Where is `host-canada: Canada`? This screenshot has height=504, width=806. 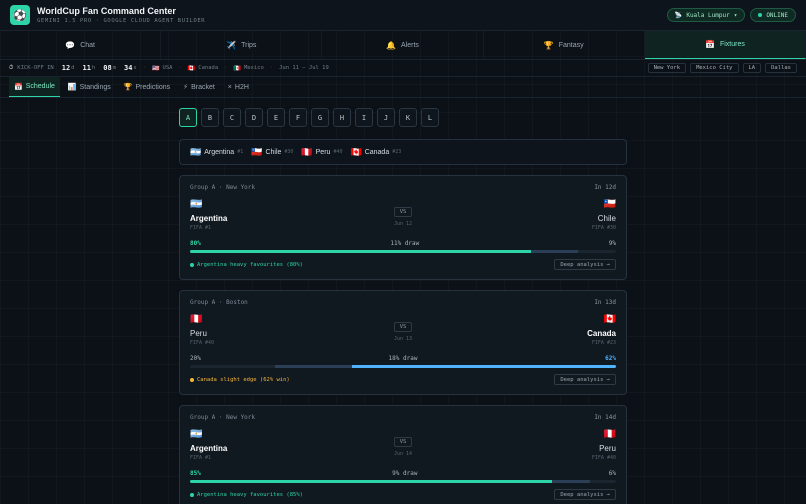
host-canada: Canada is located at coordinates (208, 68).